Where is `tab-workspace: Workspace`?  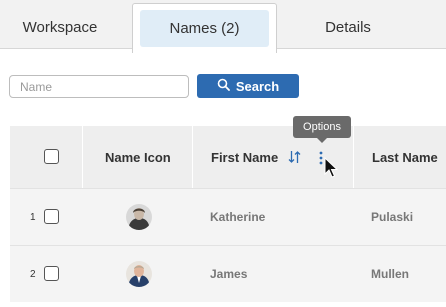 tab-workspace: Workspace is located at coordinates (60, 24).